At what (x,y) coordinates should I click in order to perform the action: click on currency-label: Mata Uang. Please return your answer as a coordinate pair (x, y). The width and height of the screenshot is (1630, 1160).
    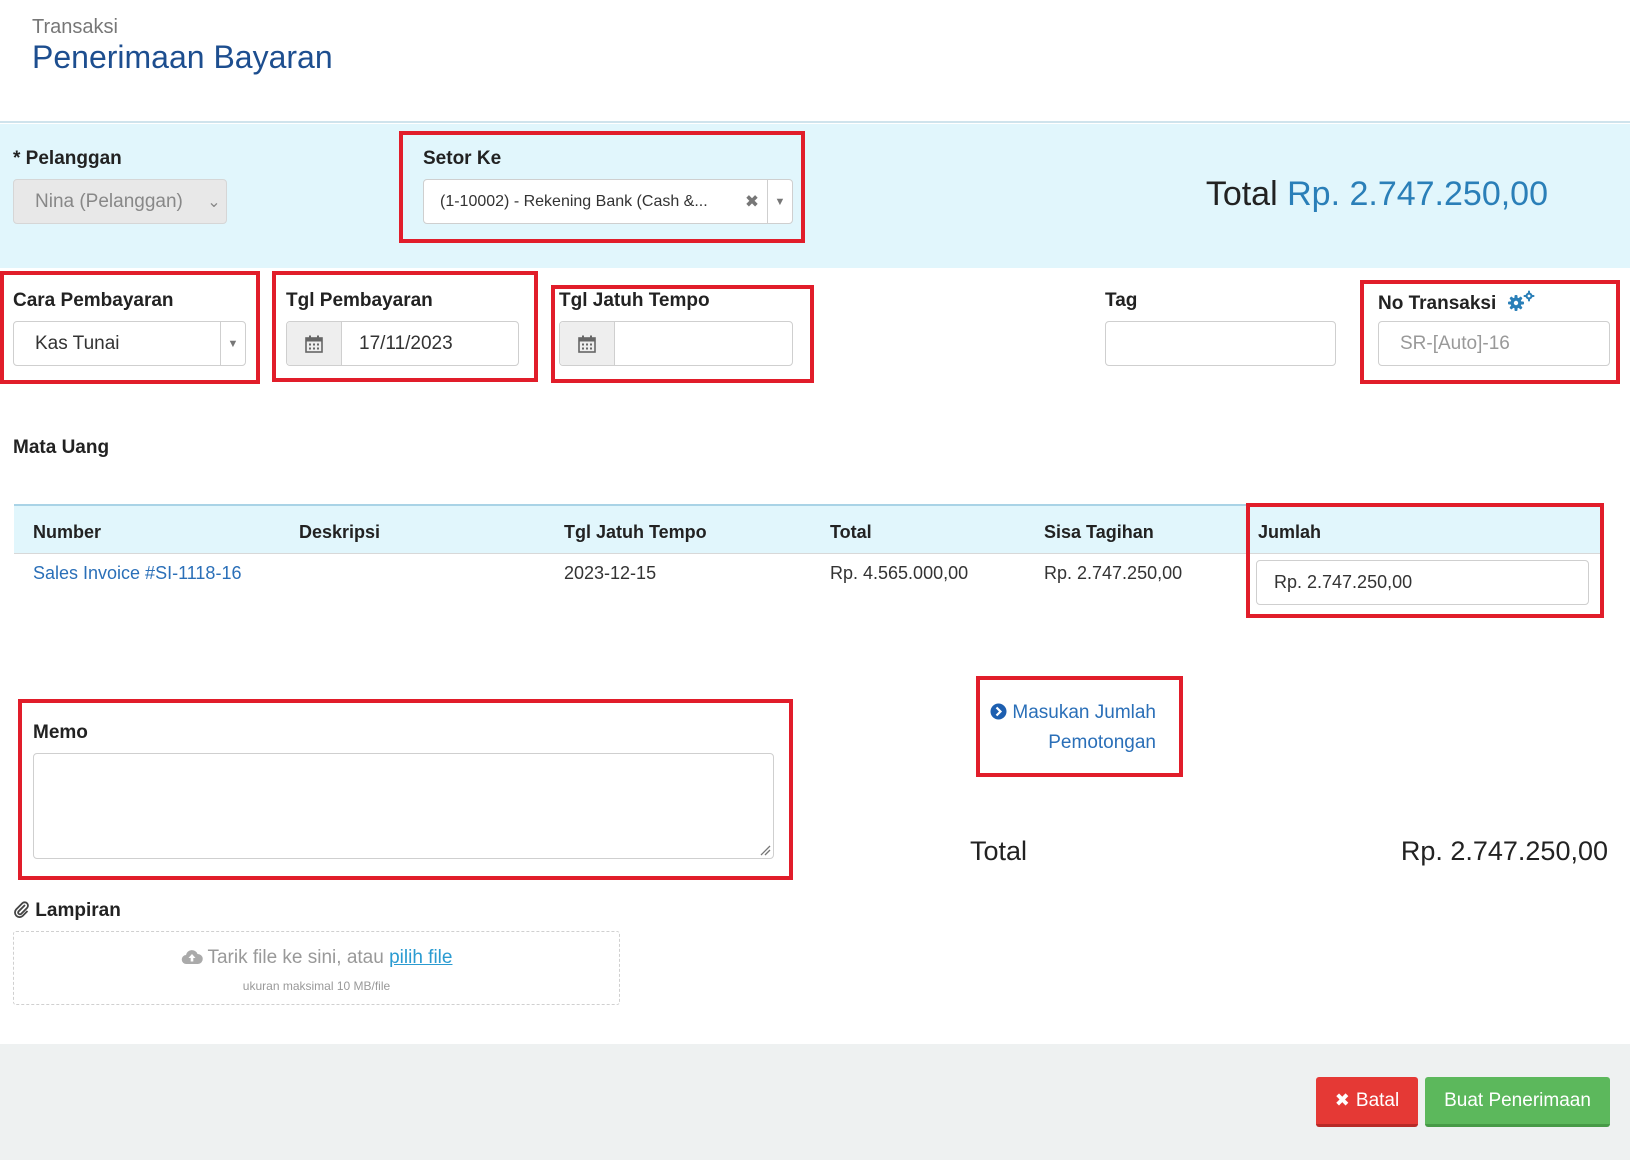
    Looking at the image, I should click on (61, 447).